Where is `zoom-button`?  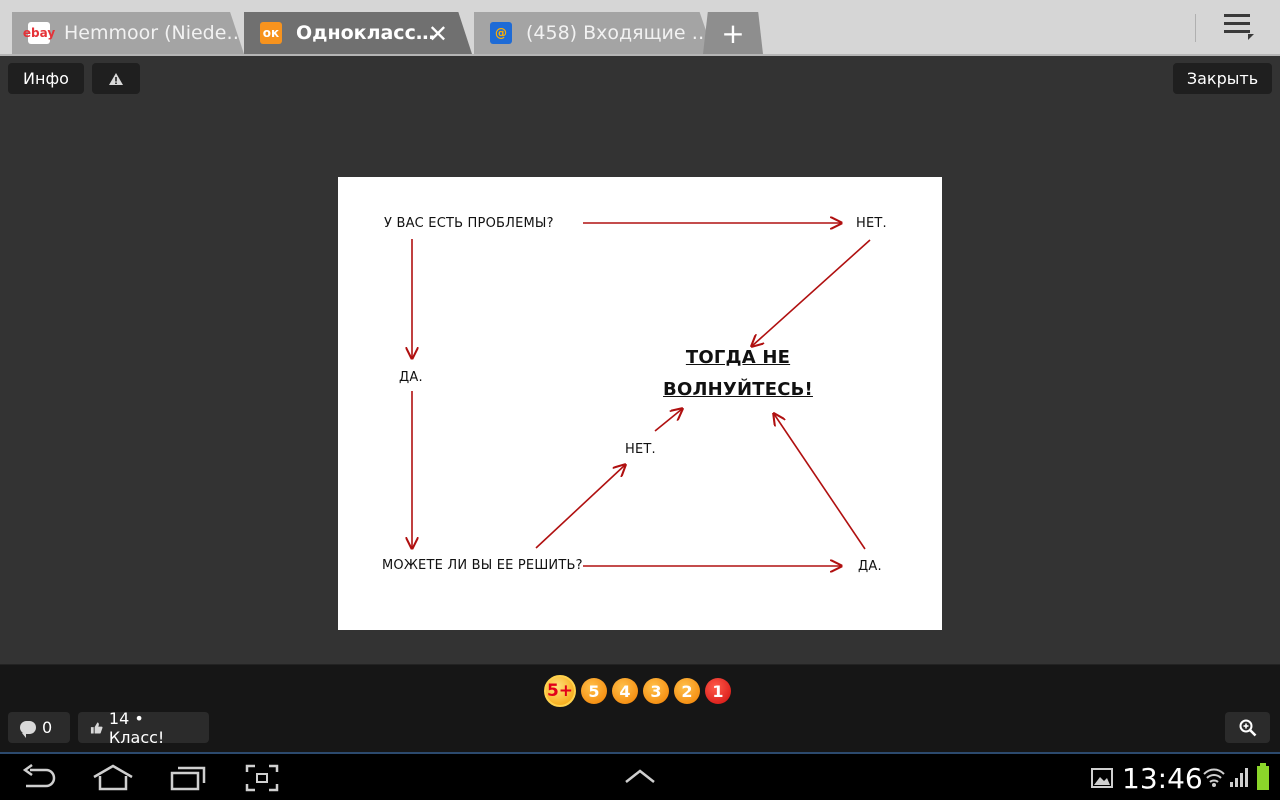 zoom-button is located at coordinates (1247, 727).